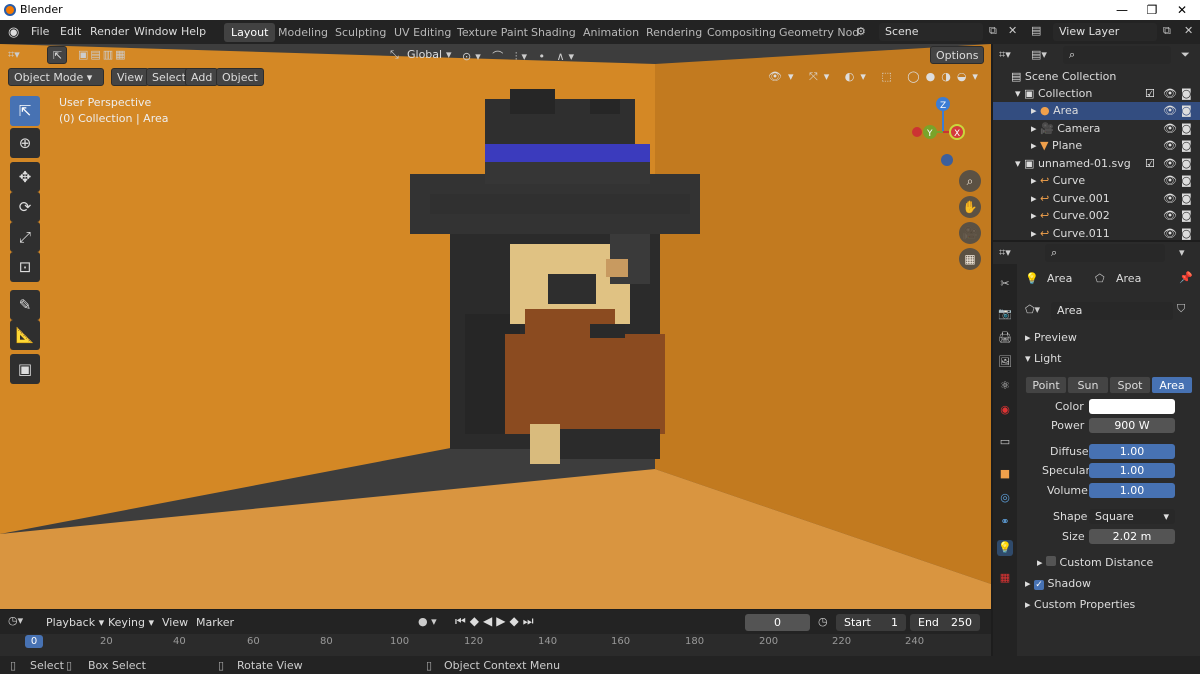 The height and width of the screenshot is (674, 1200). Describe the element at coordinates (1096, 164) in the screenshot. I see `outliner-row-svg-collection: ▾ ▣ unnamed-01.svg ☑ 👁 ◙` at that location.